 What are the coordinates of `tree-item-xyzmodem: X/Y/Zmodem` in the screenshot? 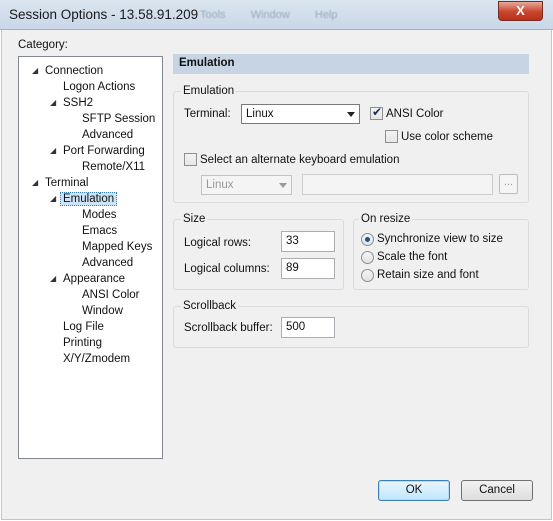 It's located at (96, 359).